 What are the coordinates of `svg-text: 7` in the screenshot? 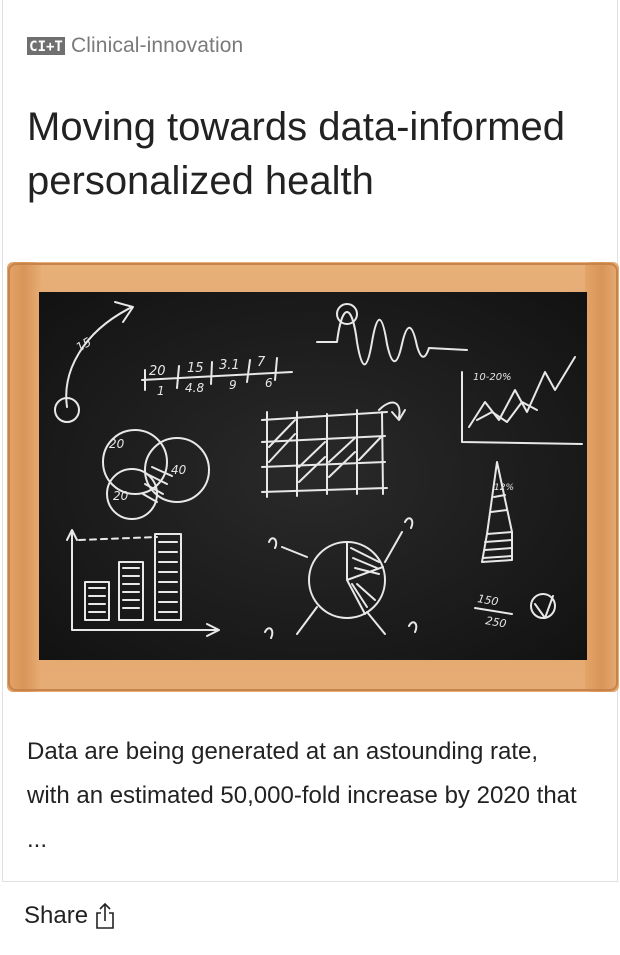 It's located at (261, 362).